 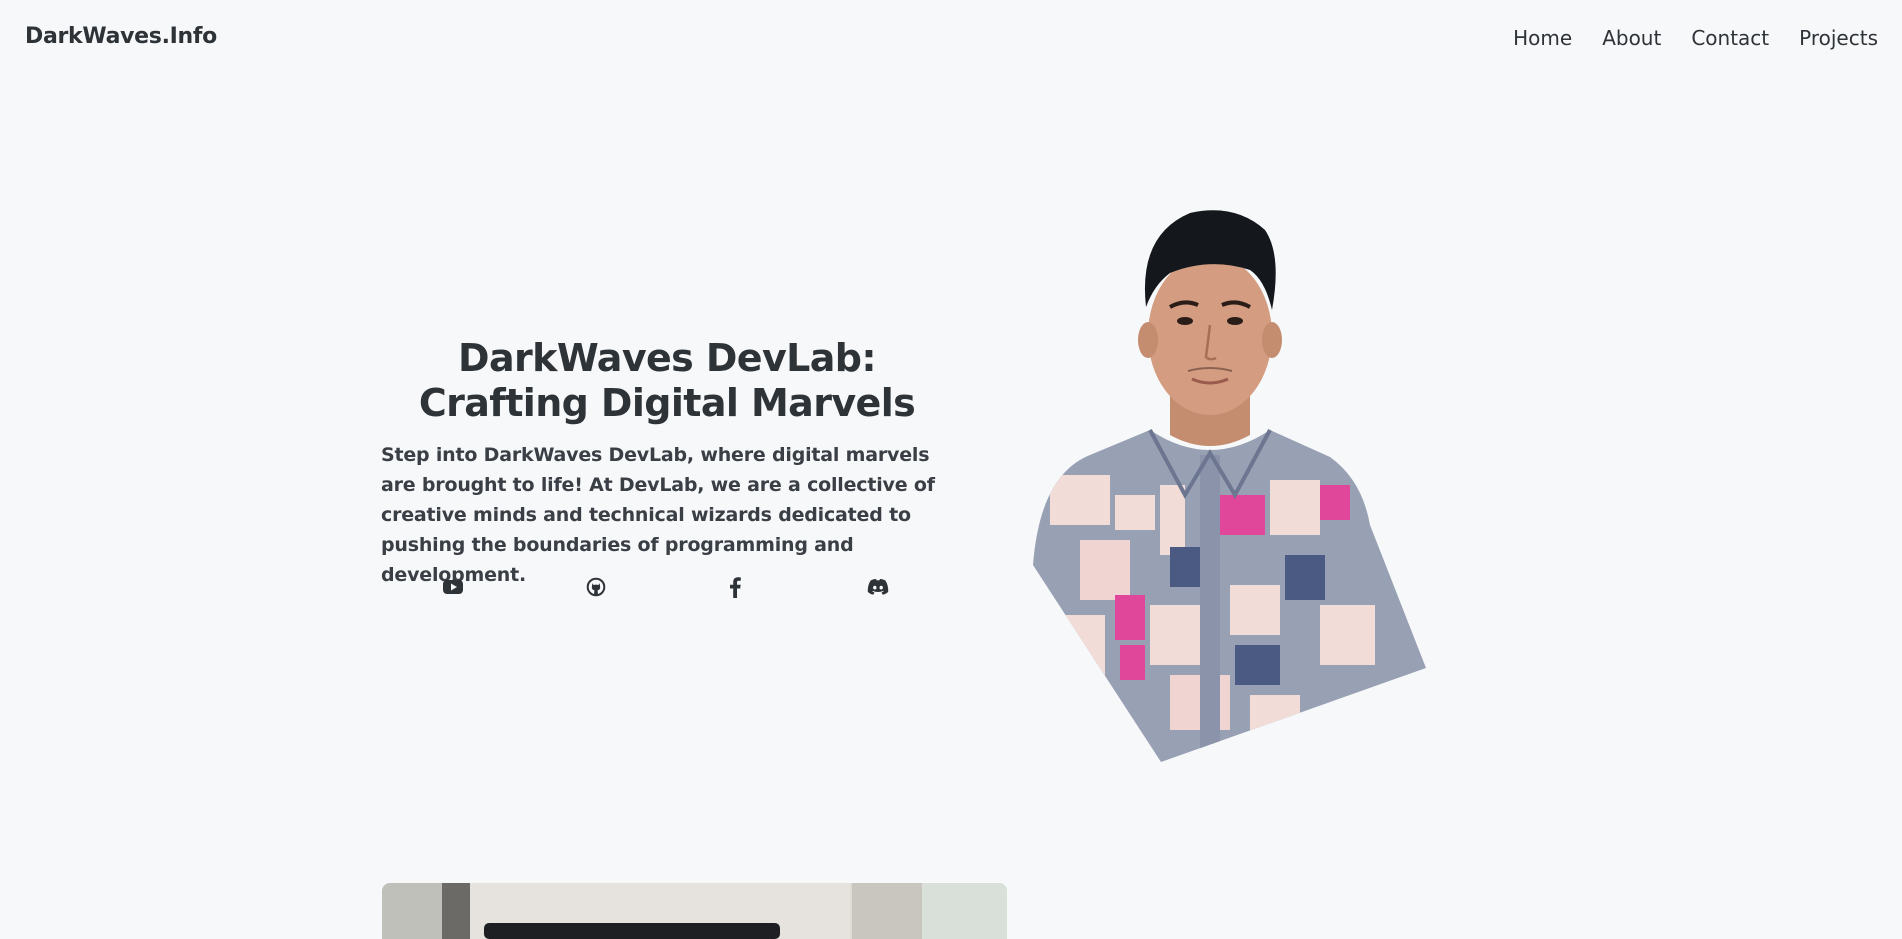 I want to click on github-link, so click(x=596, y=587).